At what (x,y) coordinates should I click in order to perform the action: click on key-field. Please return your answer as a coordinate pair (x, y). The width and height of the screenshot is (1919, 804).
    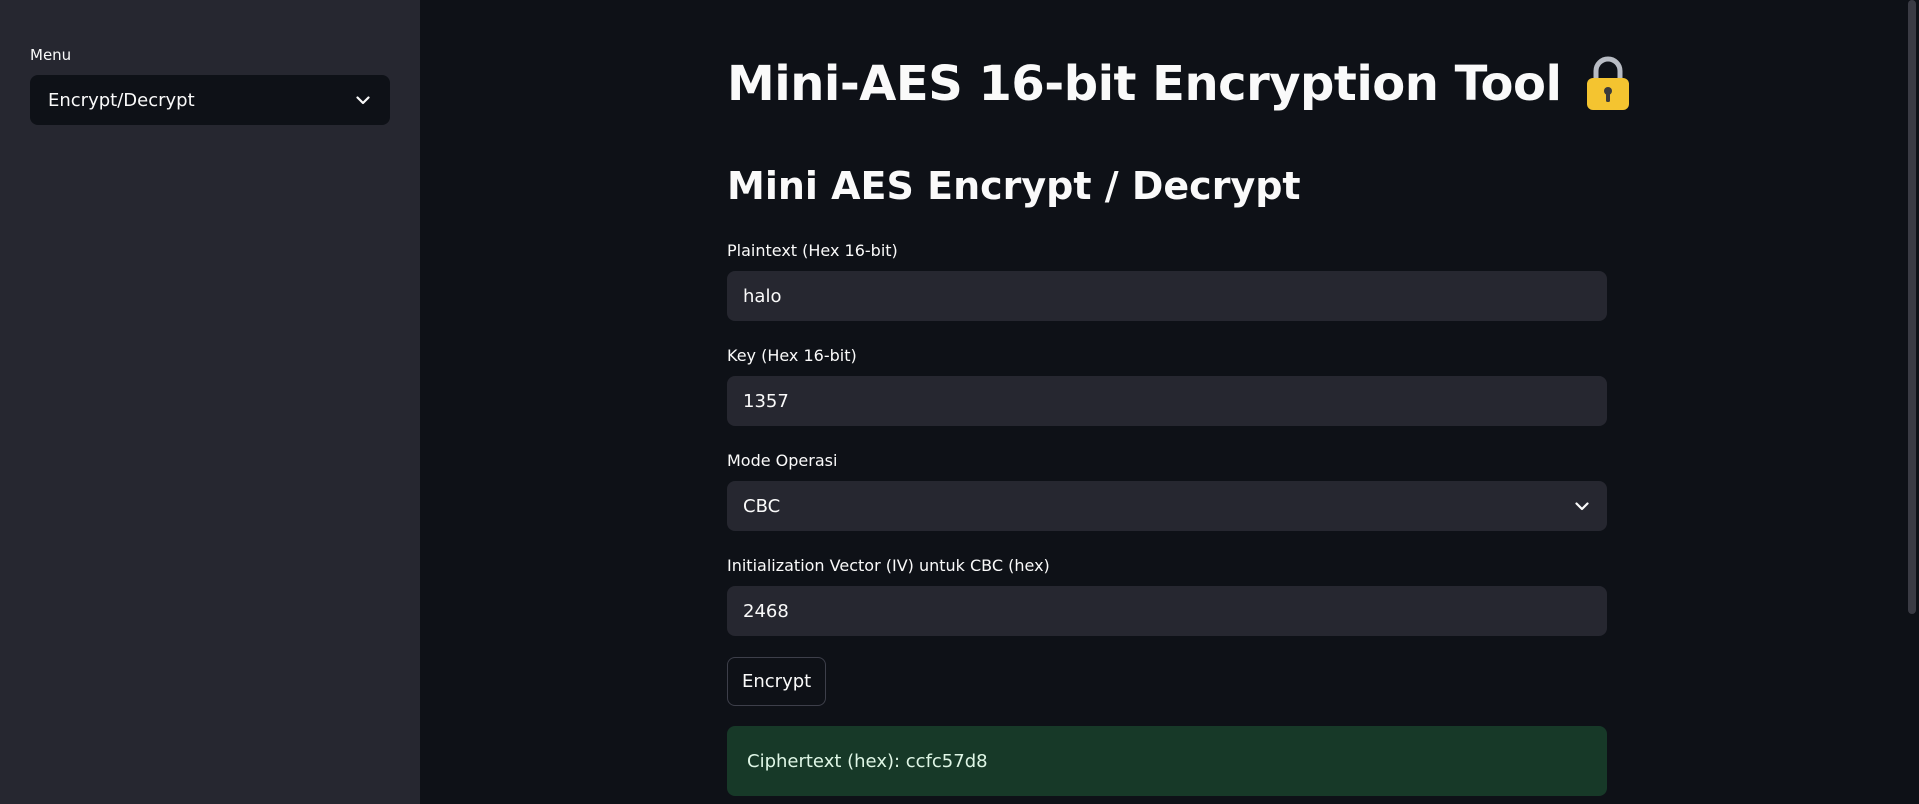
    Looking at the image, I should click on (1167, 401).